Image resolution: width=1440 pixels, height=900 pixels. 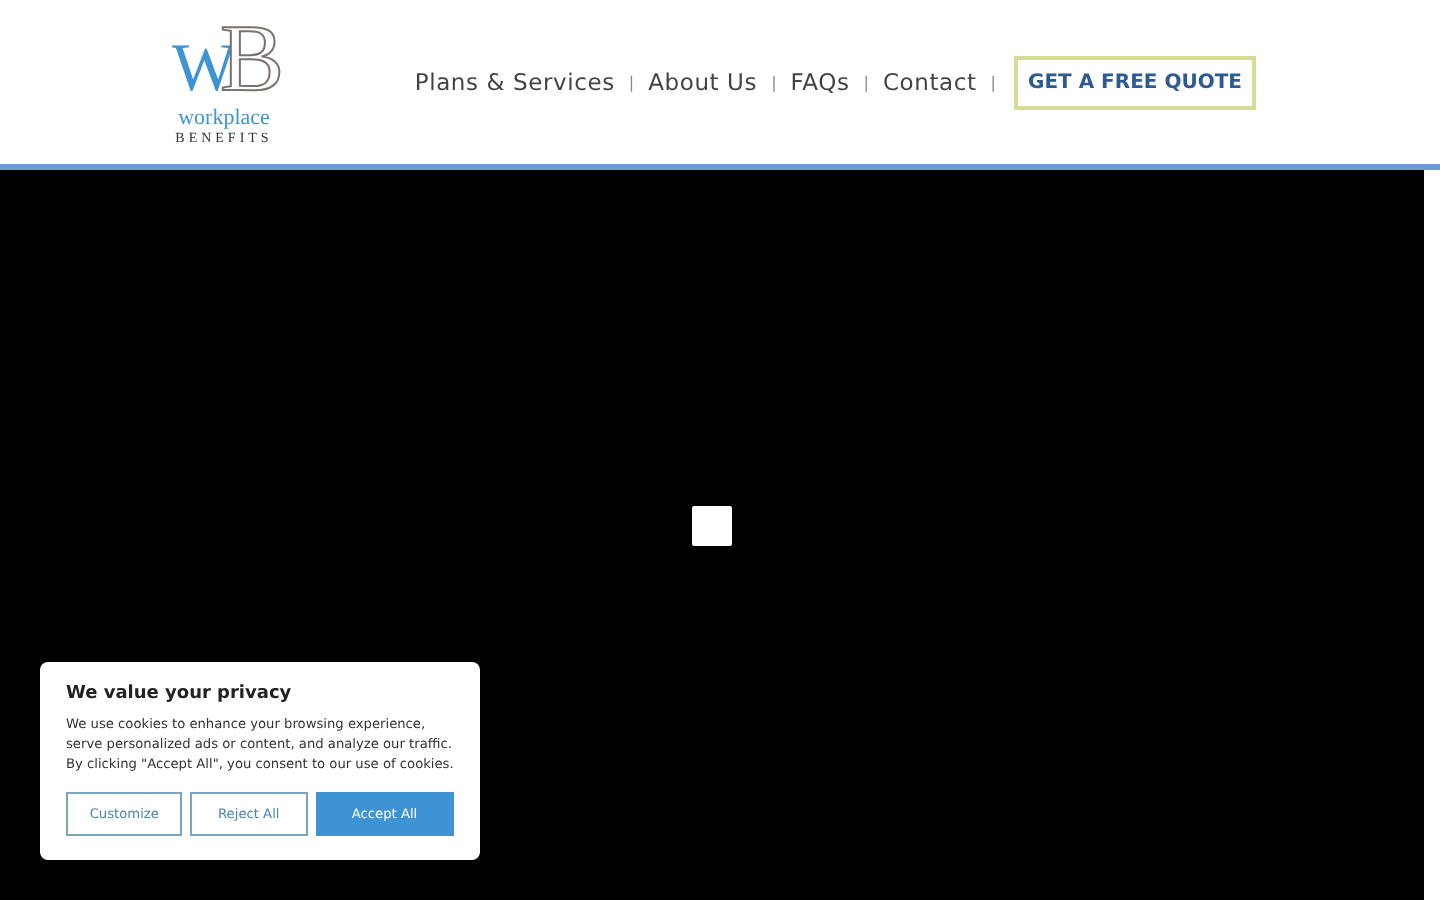 I want to click on banner-title: We value your privacy, so click(x=180, y=694).